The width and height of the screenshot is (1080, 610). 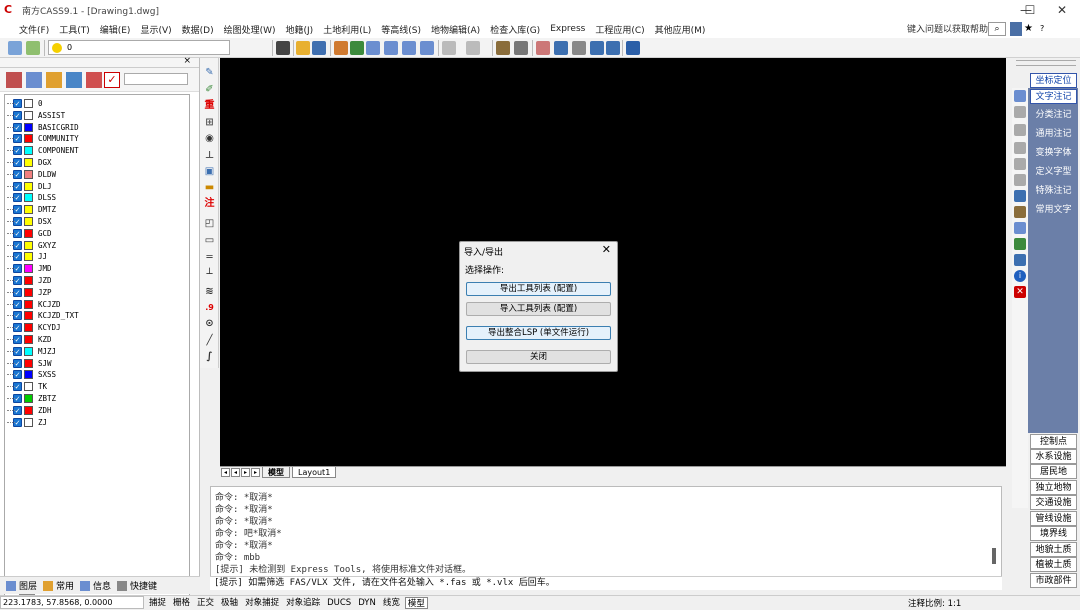 I want to click on layer-delete-icon, so click(x=94, y=80).